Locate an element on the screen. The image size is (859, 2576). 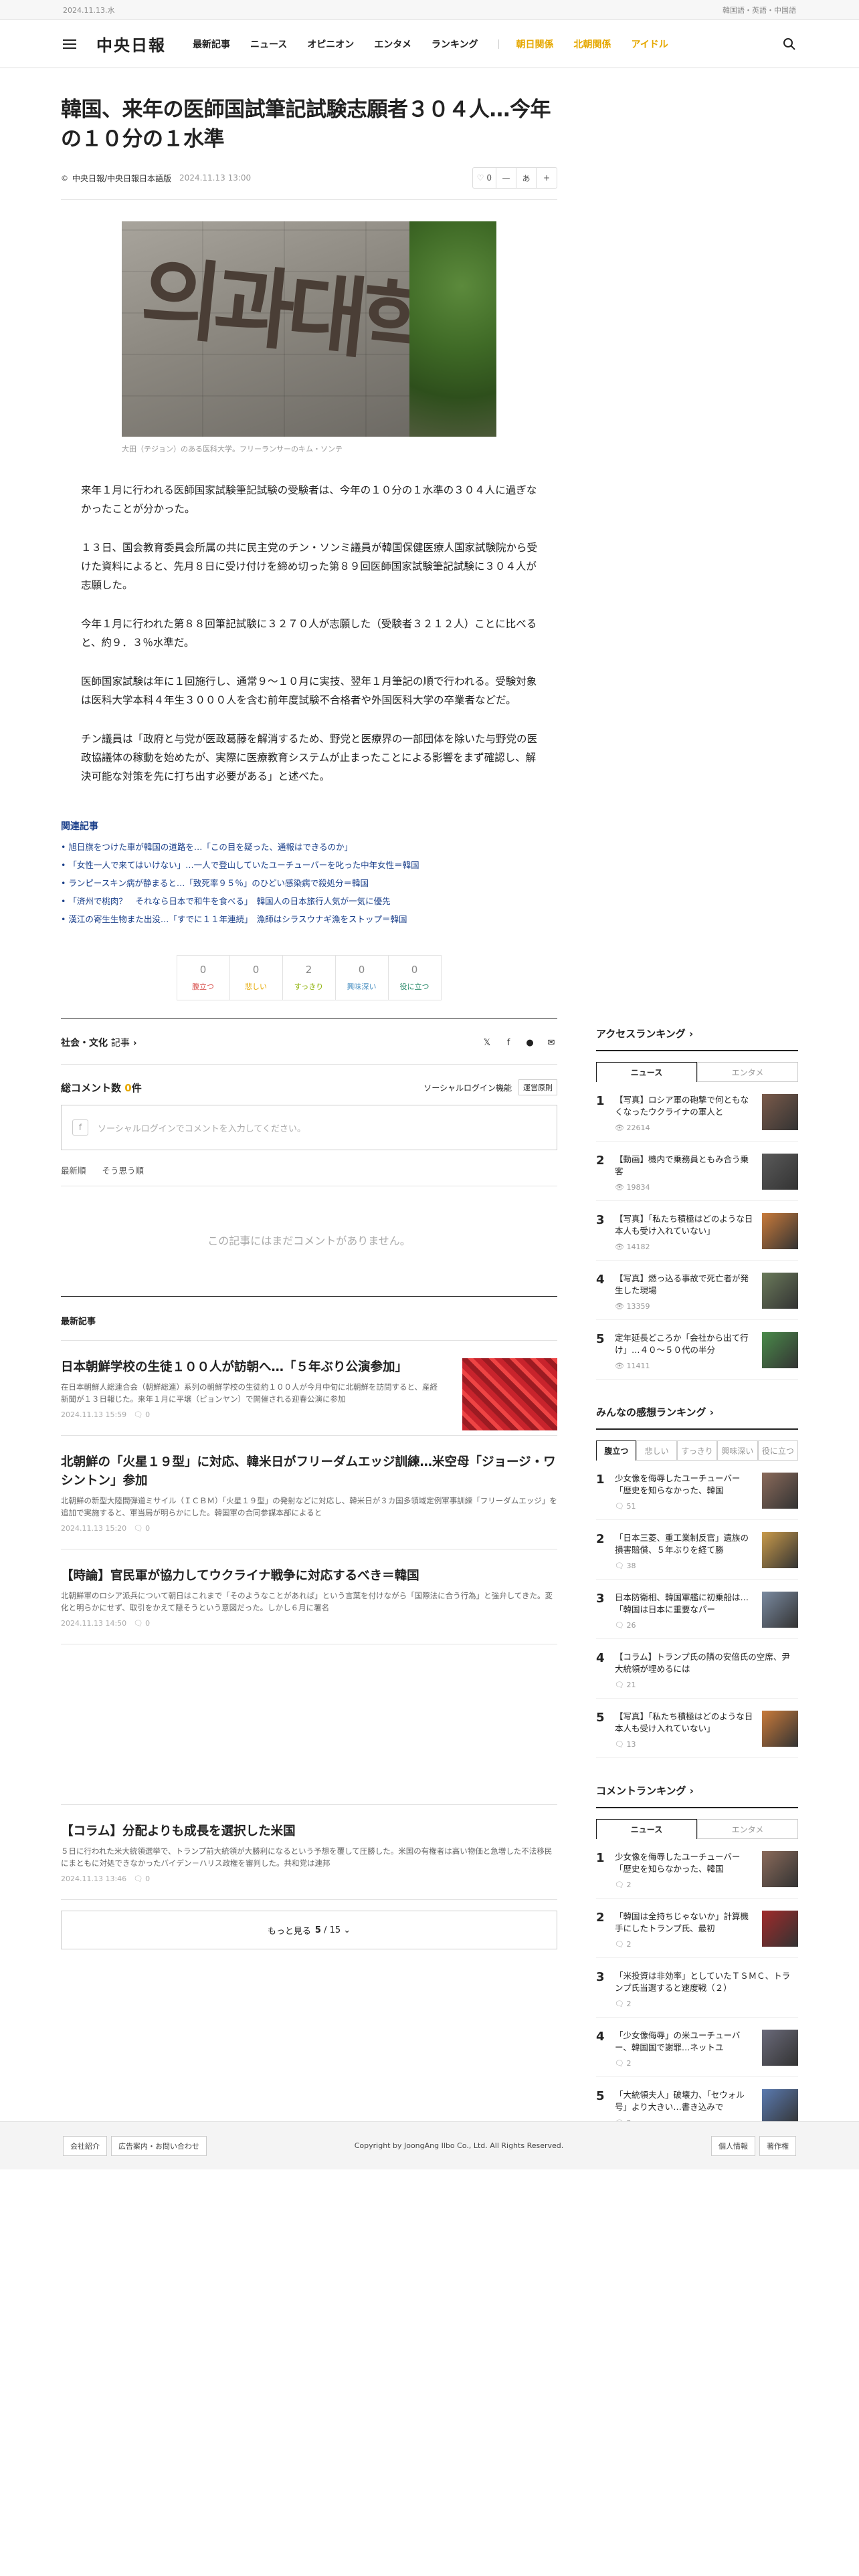
nav-entertainment: エンタメ is located at coordinates (393, 44).